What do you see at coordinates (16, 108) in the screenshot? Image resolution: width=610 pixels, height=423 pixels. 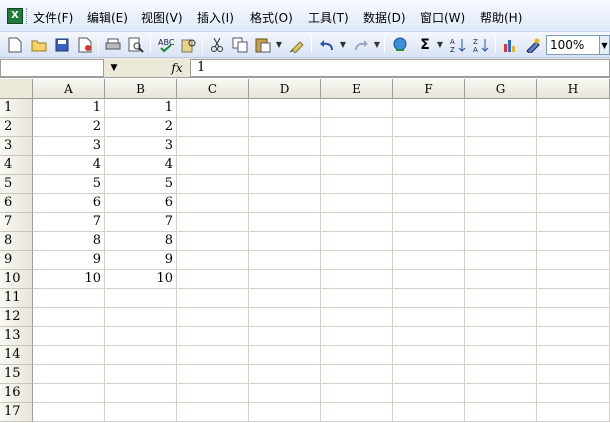 I see `row-header: 1` at bounding box center [16, 108].